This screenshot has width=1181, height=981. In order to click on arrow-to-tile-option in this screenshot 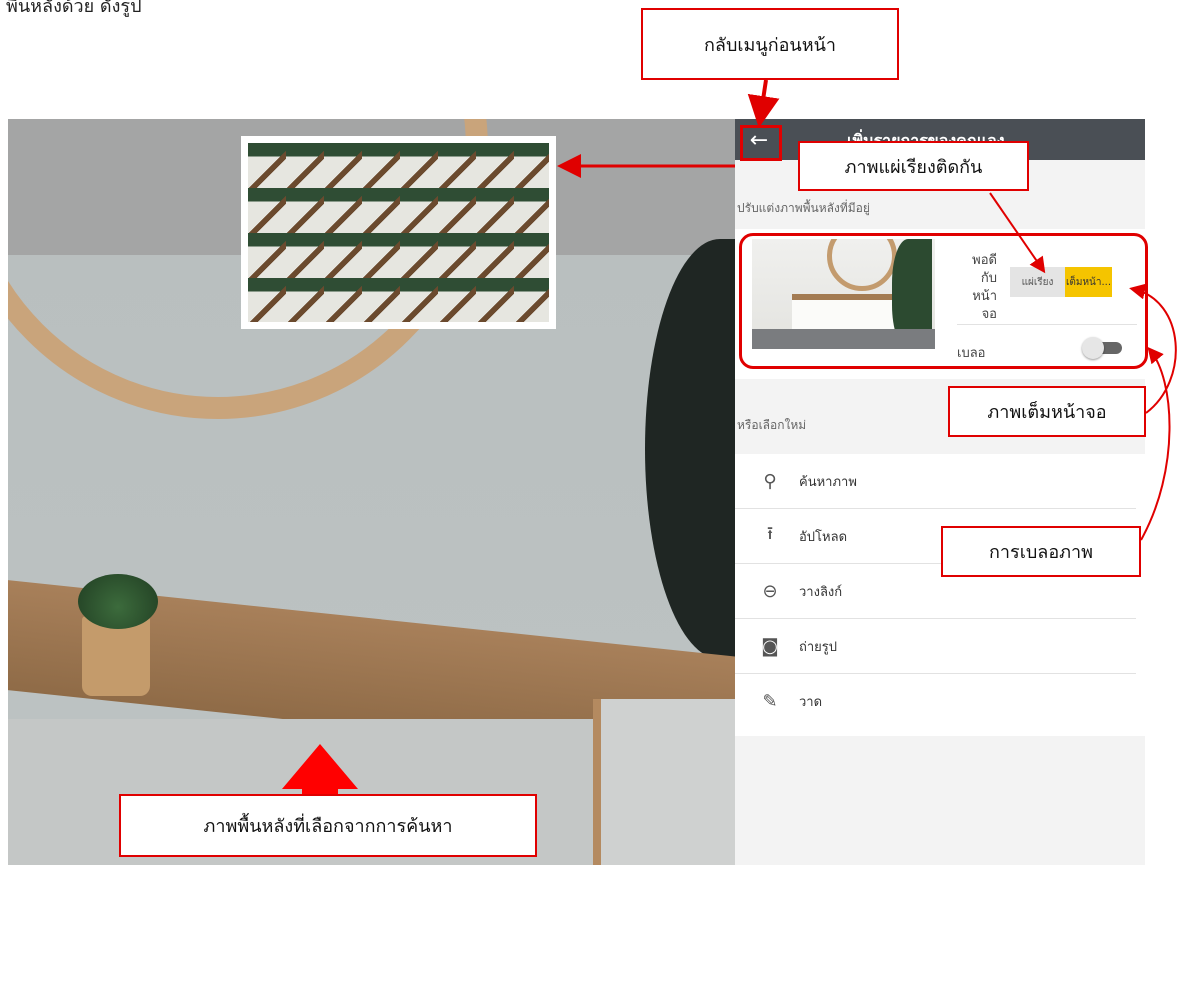, I will do `click(1017, 233)`.